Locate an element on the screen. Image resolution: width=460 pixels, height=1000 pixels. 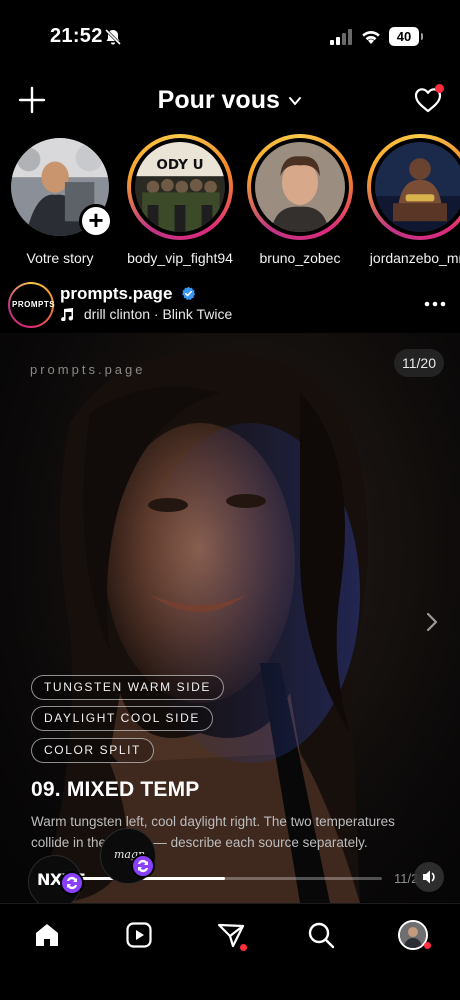
page-title: Pour vous is located at coordinates (218, 100).